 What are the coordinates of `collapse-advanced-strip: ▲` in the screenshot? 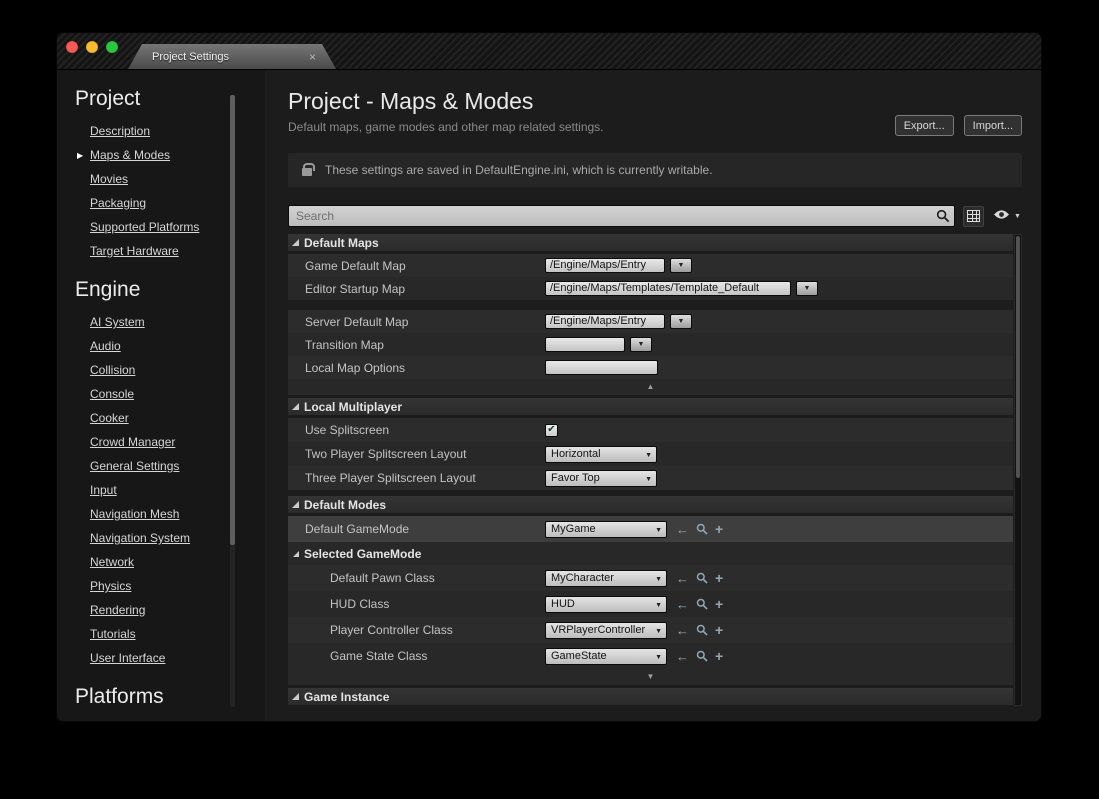 It's located at (650, 387).